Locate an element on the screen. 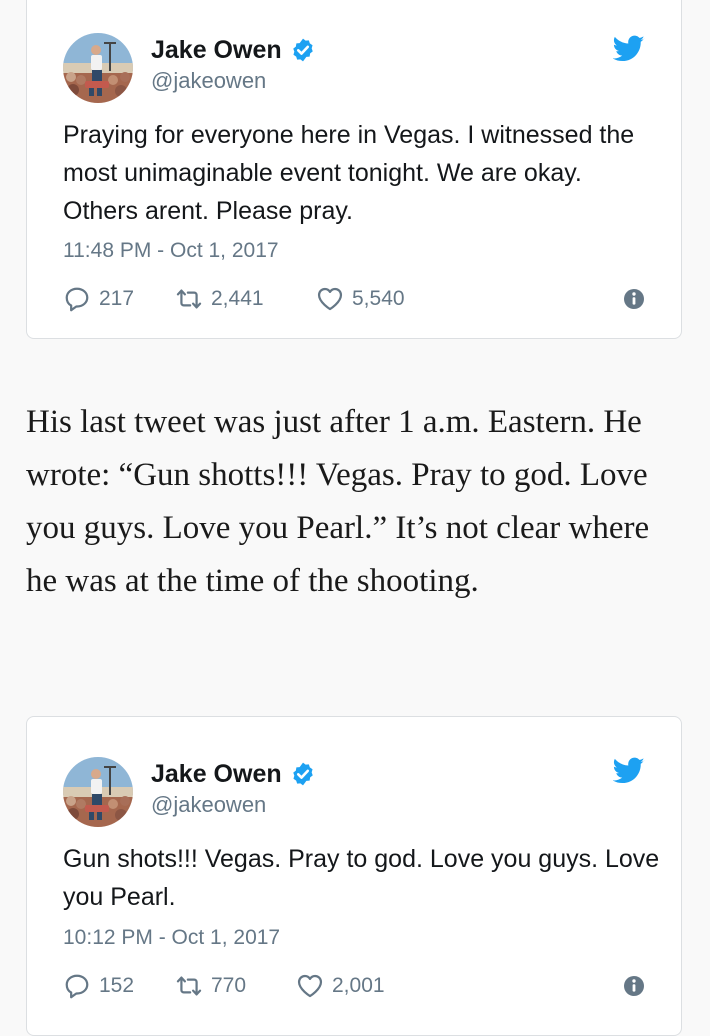  reply-count: 152 is located at coordinates (117, 985).